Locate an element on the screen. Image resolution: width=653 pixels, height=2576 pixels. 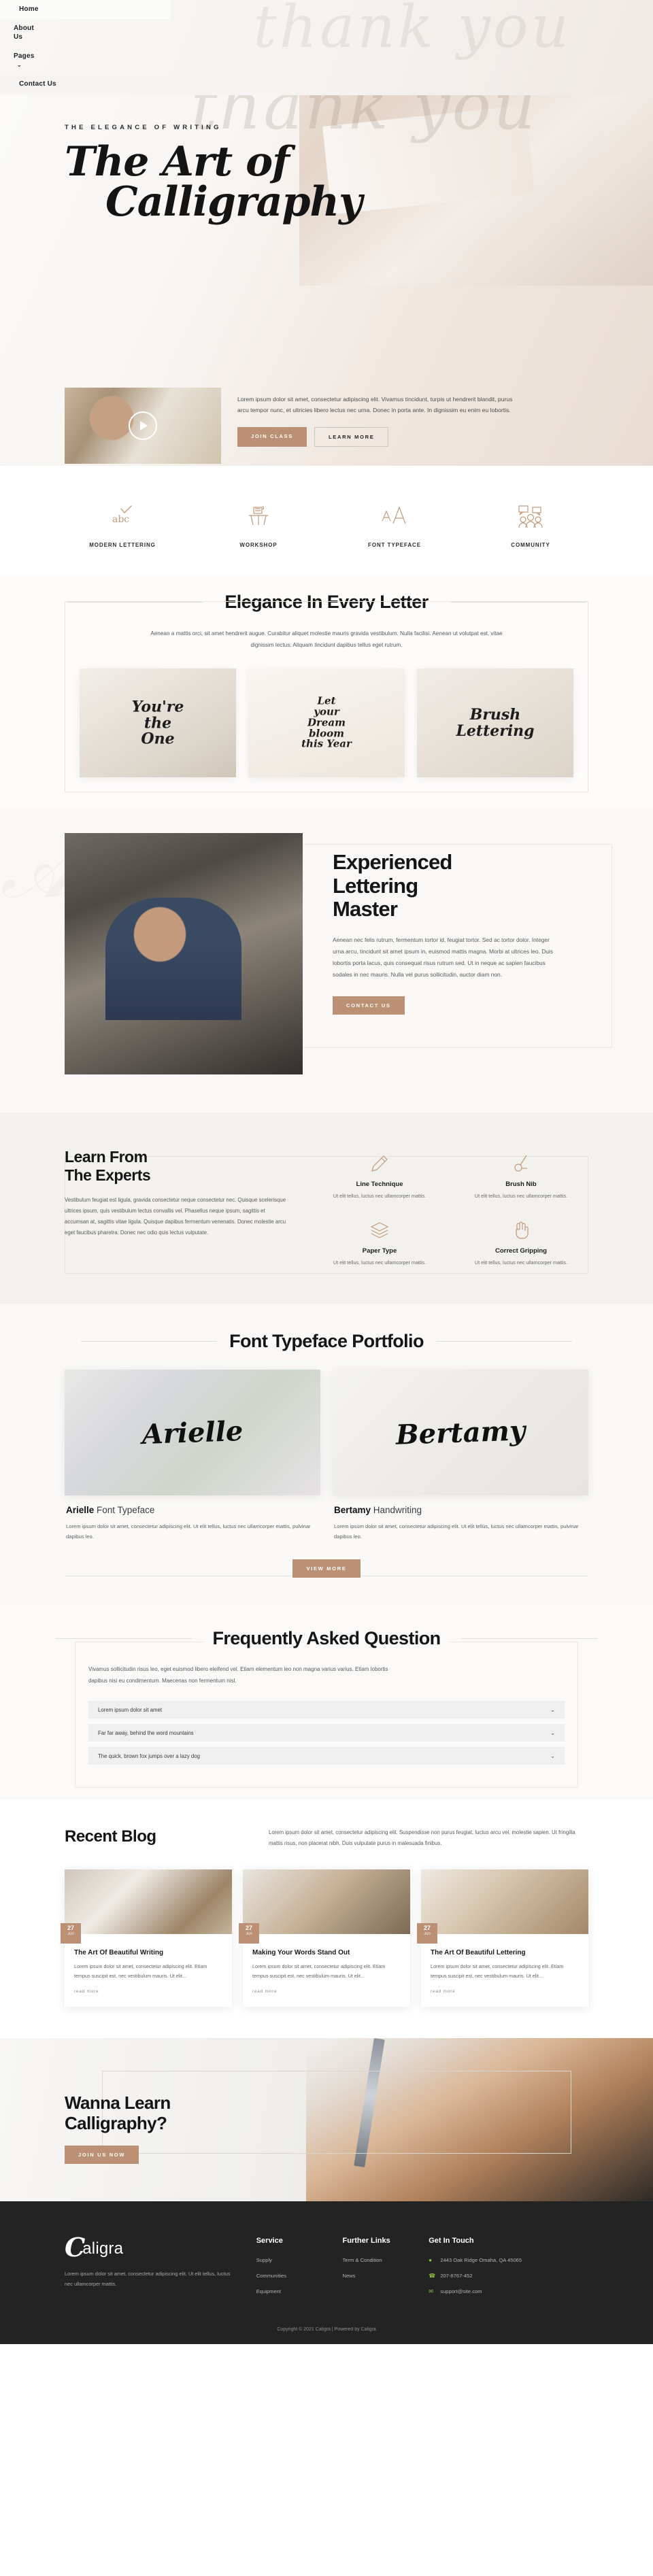
faq-heading: Frequently Asked Question is located at coordinates (326, 1639).